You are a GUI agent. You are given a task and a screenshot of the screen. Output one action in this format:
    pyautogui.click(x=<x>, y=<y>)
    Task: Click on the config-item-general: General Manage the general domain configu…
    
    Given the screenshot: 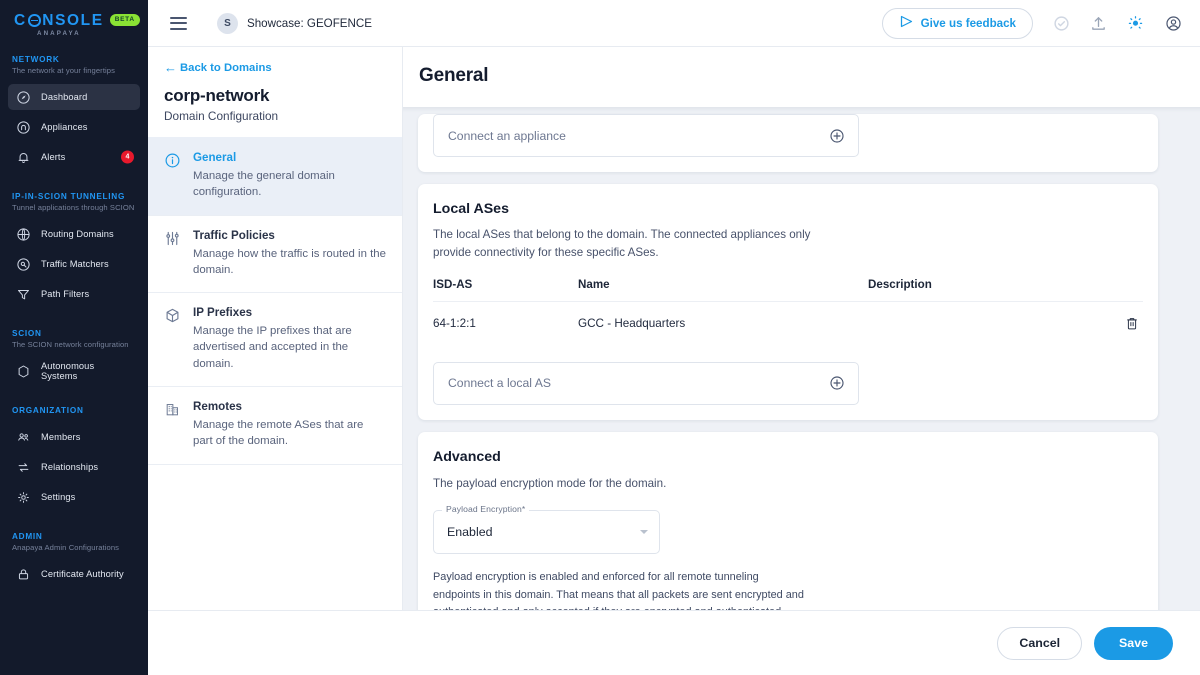 What is the action you would take?
    pyautogui.click(x=275, y=176)
    